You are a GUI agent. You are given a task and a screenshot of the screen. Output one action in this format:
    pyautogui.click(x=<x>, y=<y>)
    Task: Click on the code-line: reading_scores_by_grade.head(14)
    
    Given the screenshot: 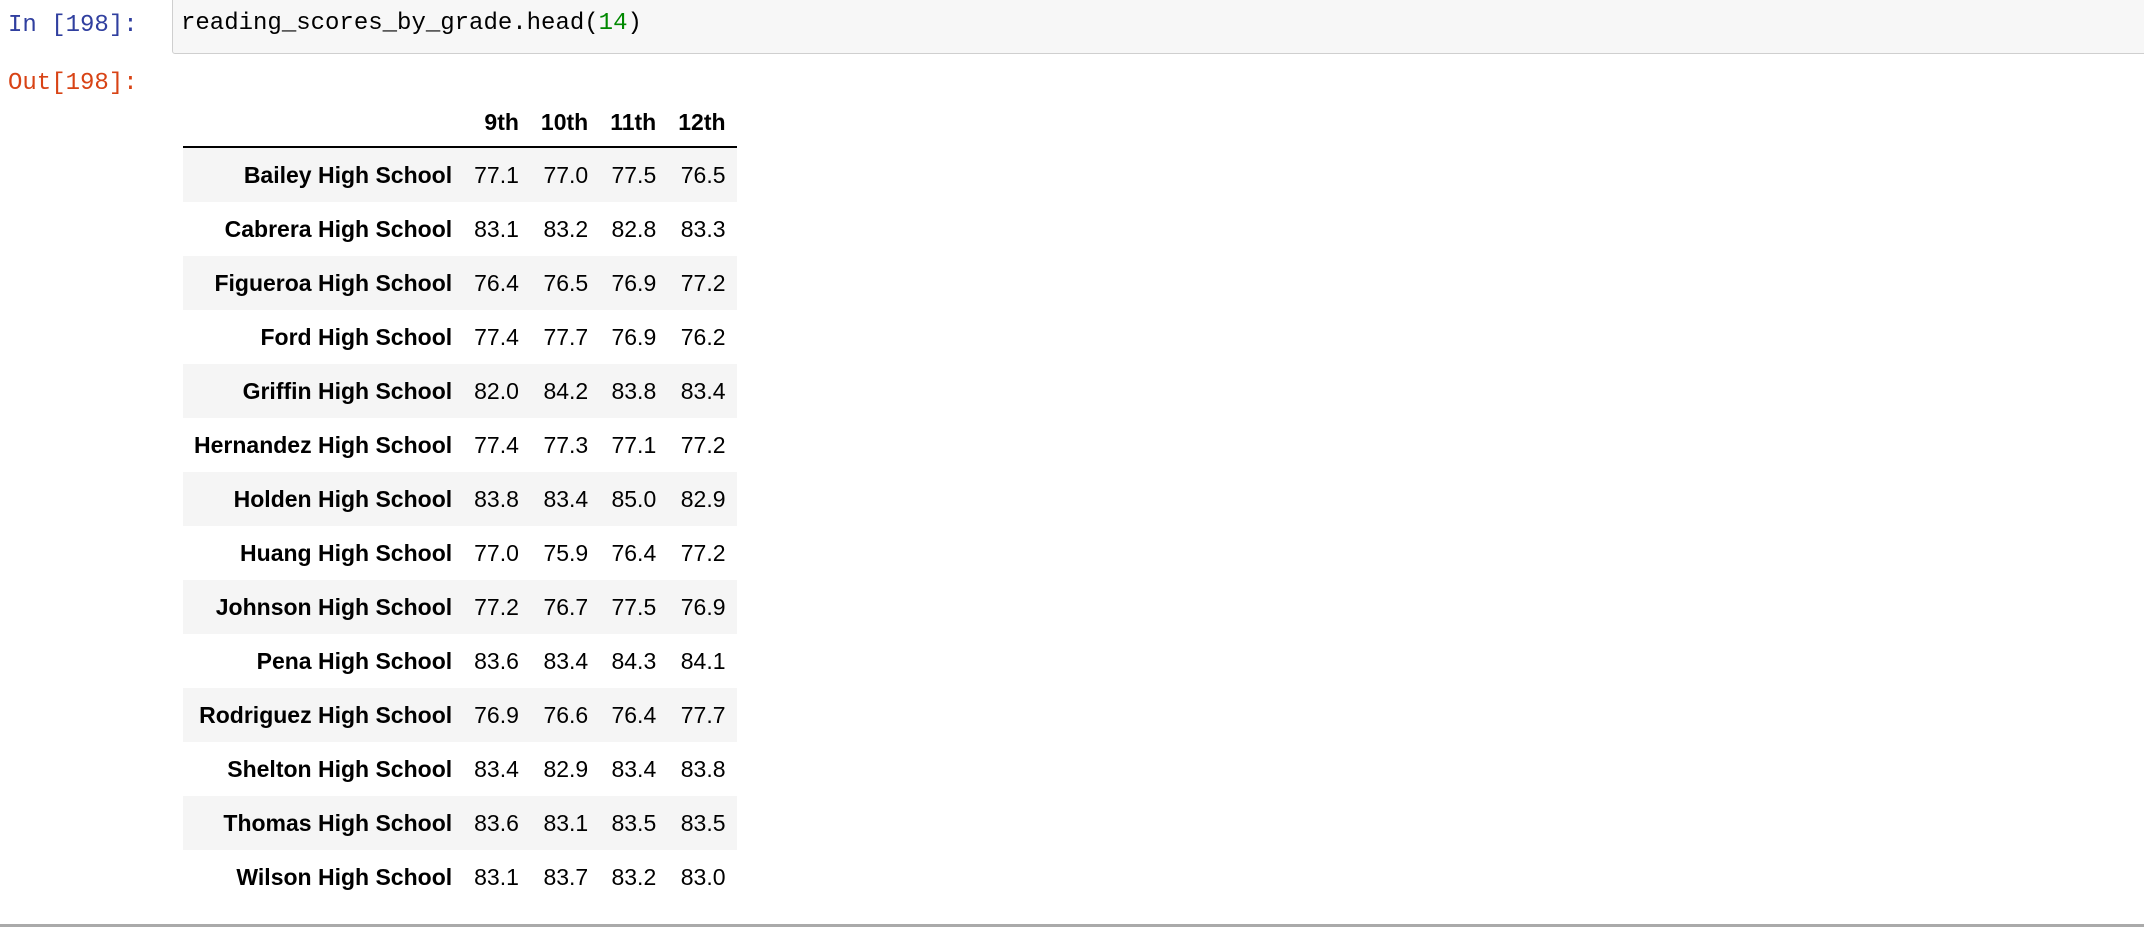 What is the action you would take?
    pyautogui.click(x=411, y=23)
    